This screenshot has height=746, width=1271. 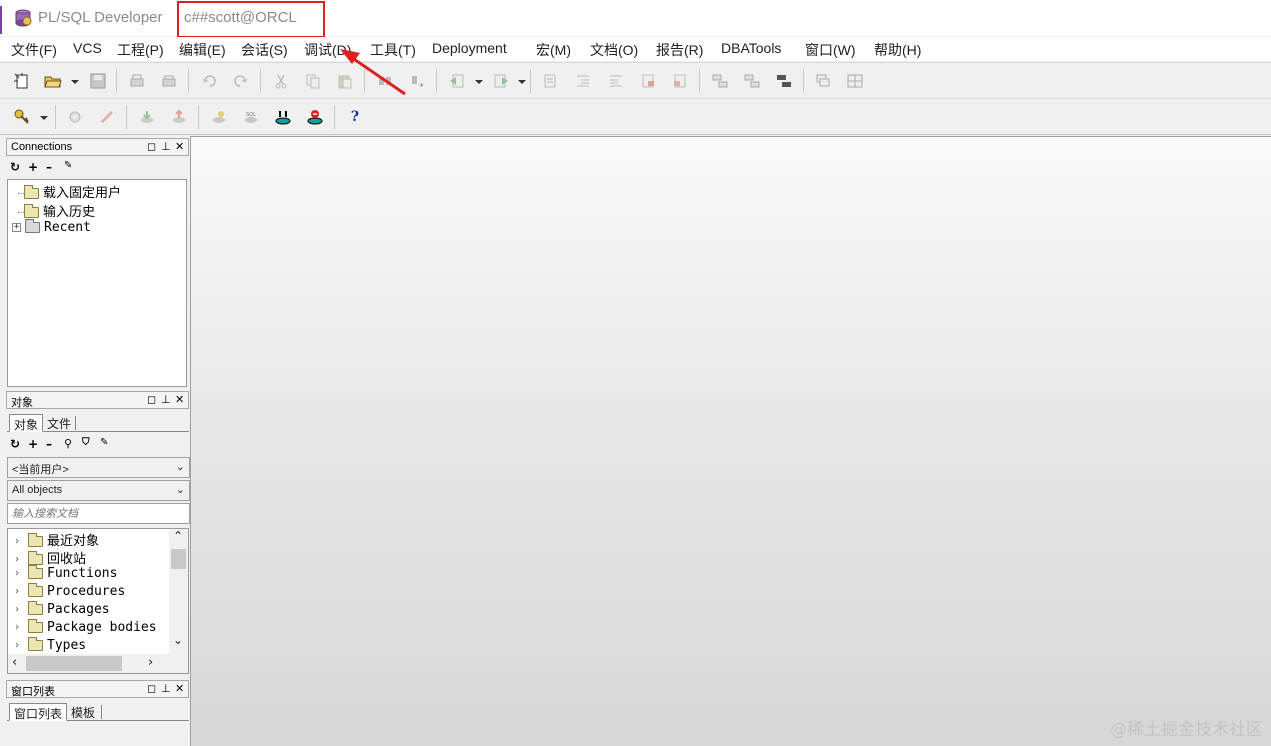 I want to click on horizontal-scrollbar: ‹ ›, so click(x=98, y=663).